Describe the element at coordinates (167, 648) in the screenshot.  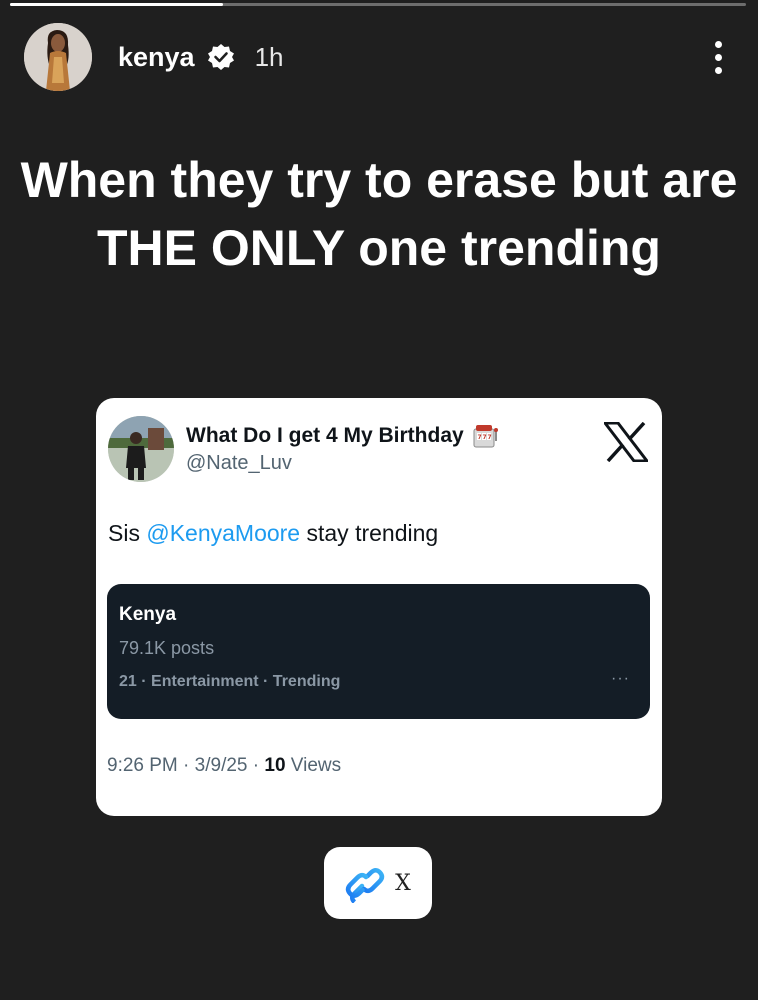
I see `trend-posts-count: 79.1K posts` at that location.